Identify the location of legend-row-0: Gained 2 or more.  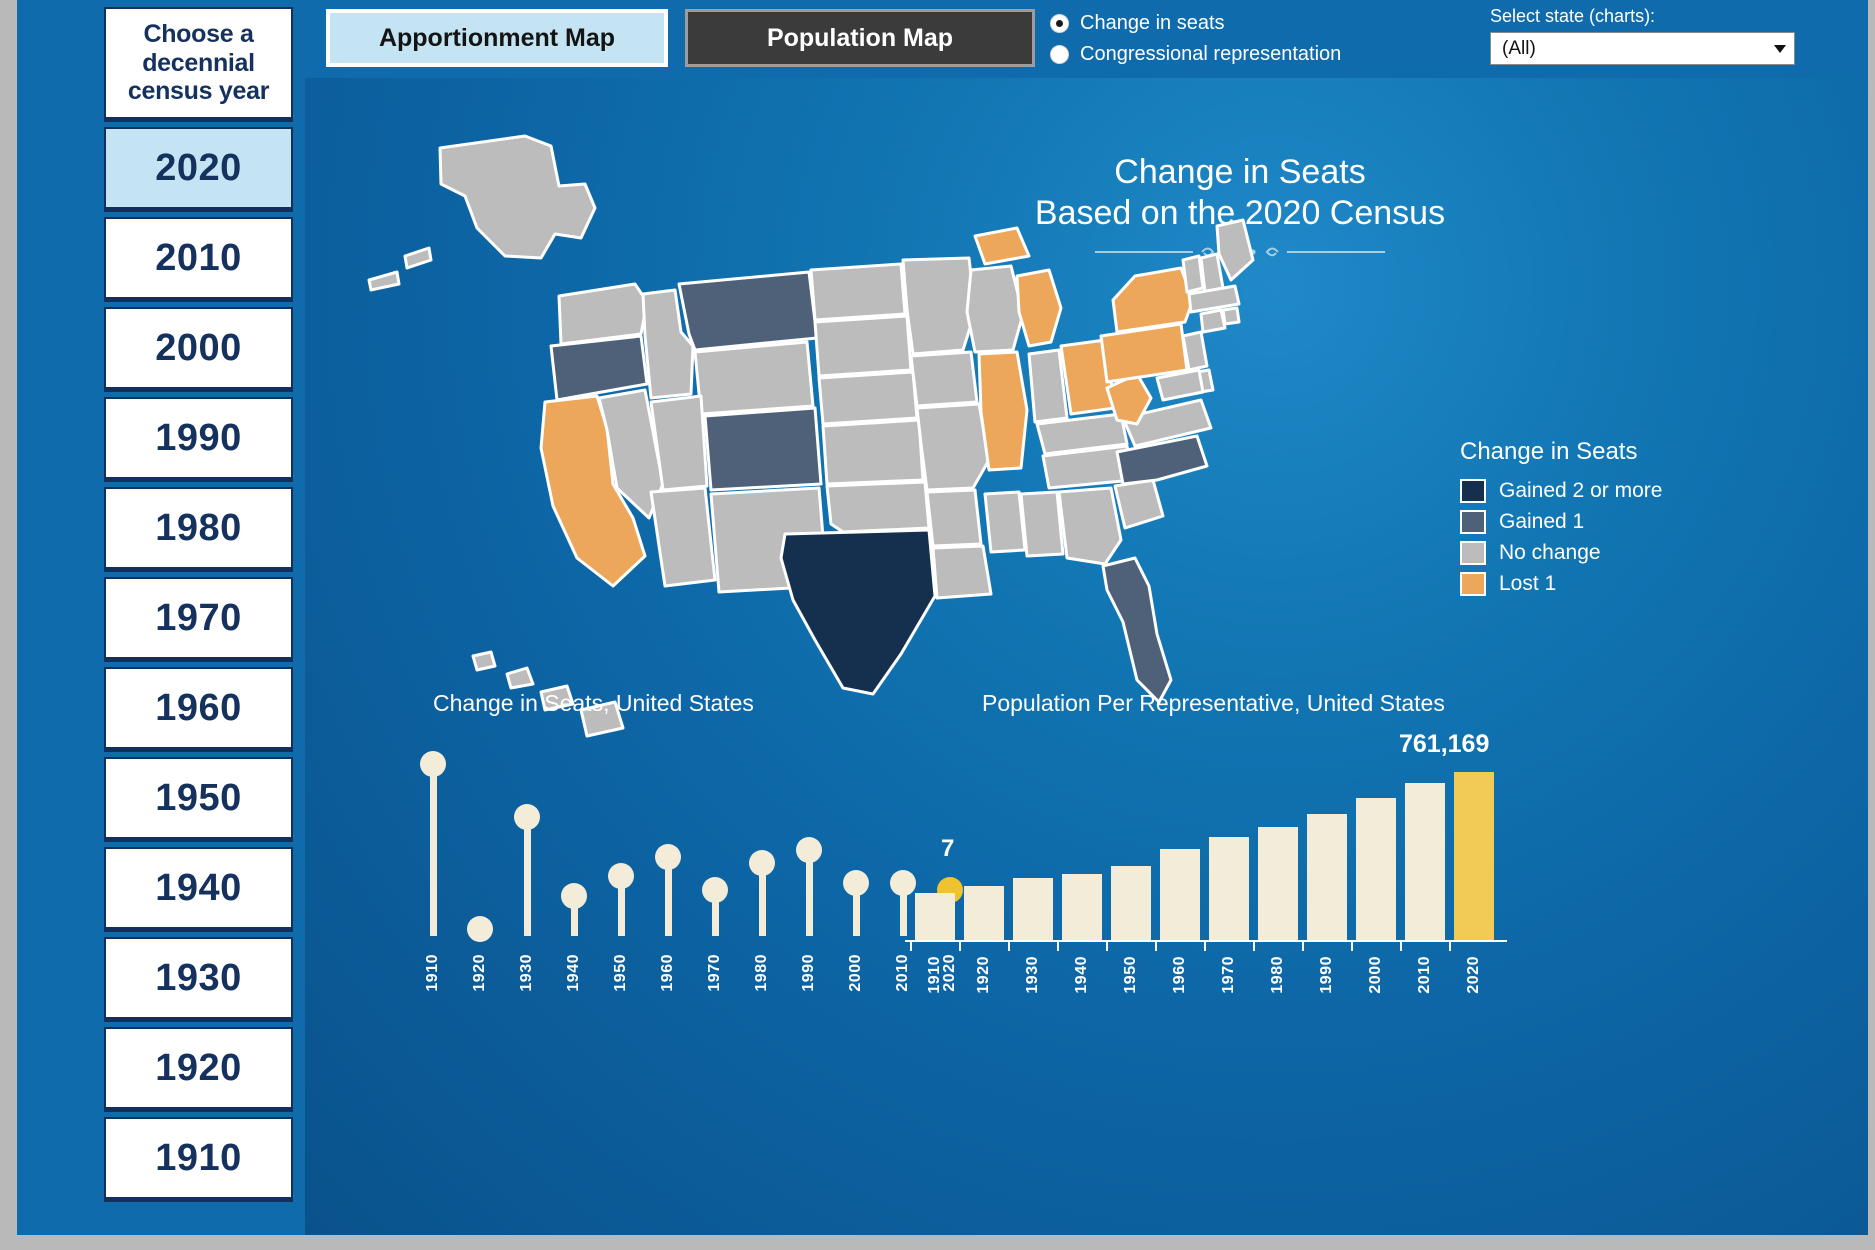
(1585, 491).